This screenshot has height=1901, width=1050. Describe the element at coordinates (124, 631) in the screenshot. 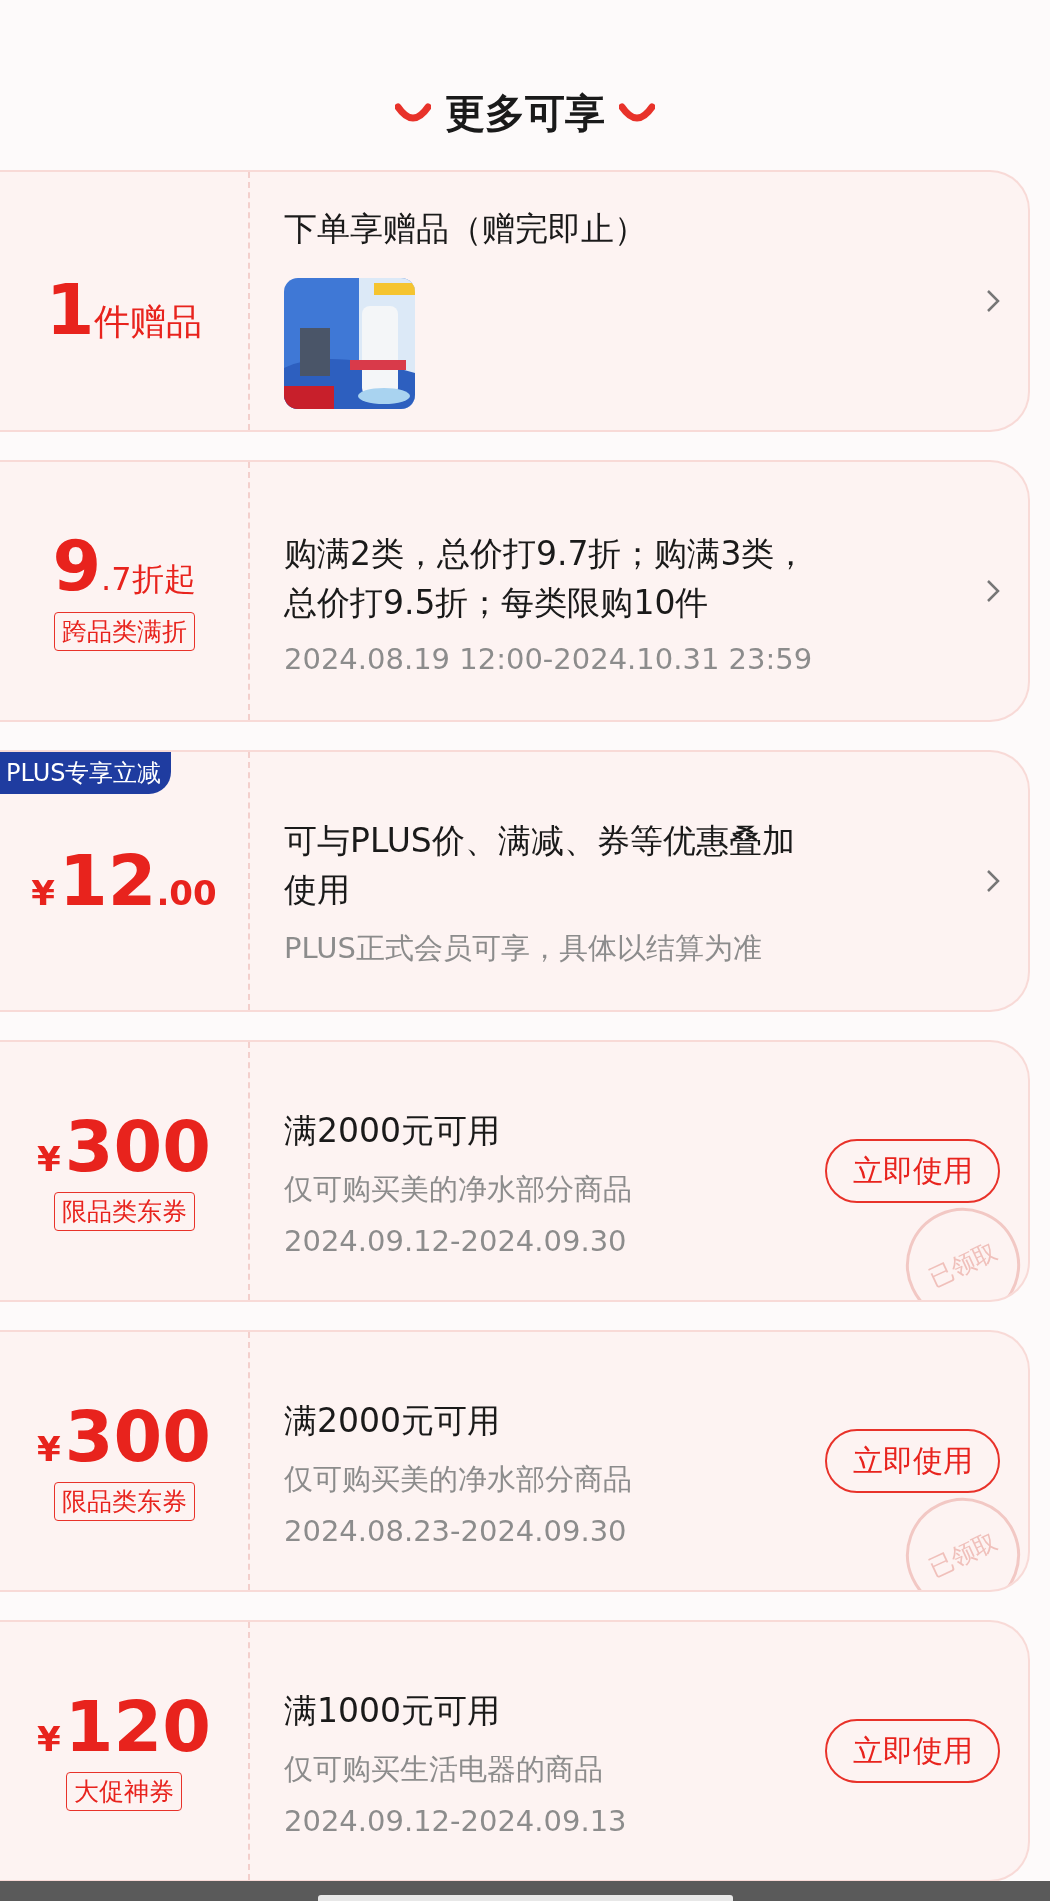

I see `offer-tag: 跨品类满折` at that location.